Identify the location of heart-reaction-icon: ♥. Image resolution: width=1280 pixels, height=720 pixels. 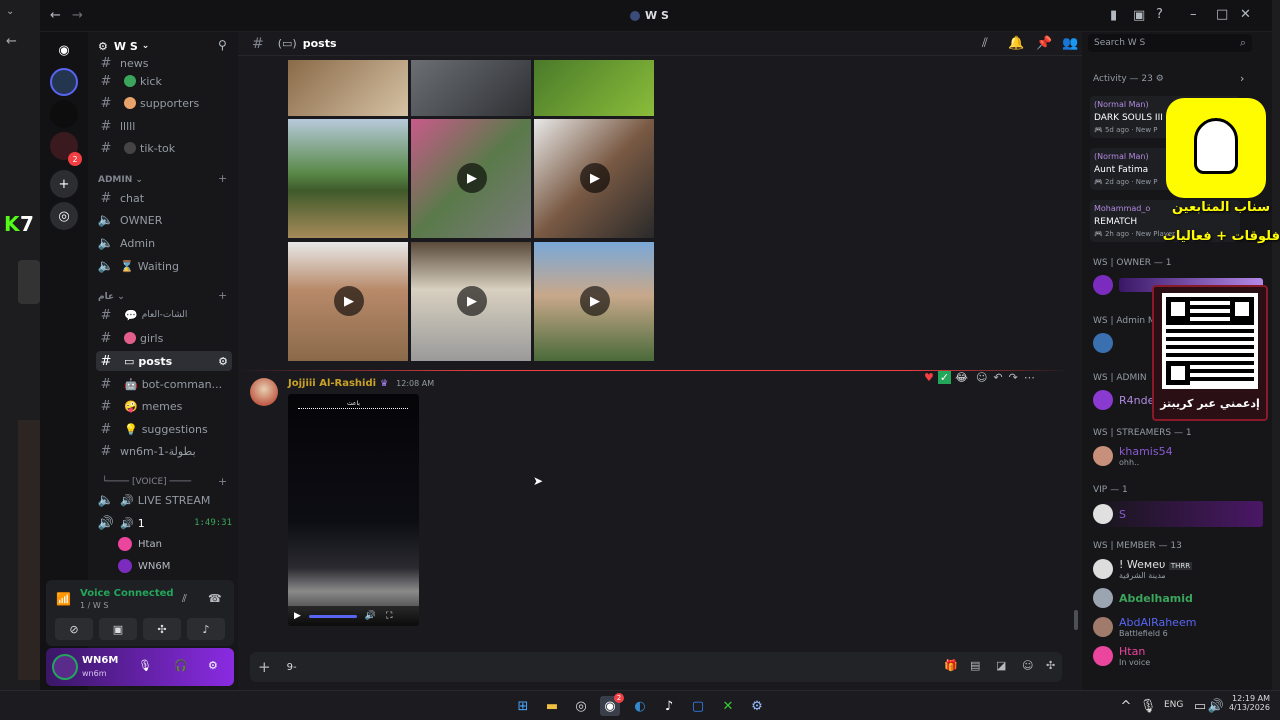
(929, 377).